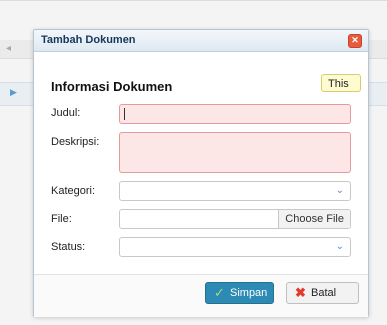  Describe the element at coordinates (338, 84) in the screenshot. I see `tooltip-text: This` at that location.